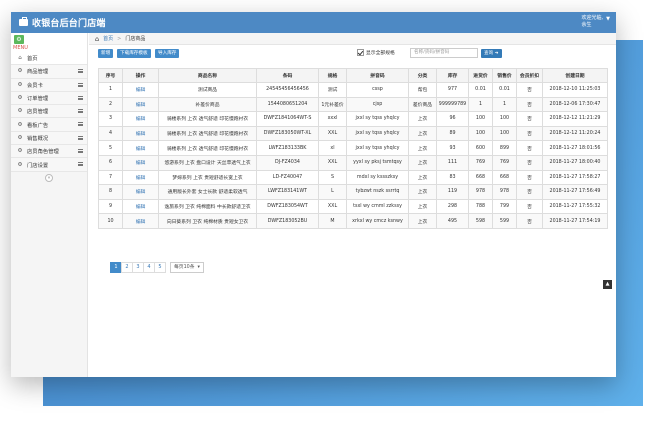  Describe the element at coordinates (110, 104) in the screenshot. I see `table-cell: 2` at that location.